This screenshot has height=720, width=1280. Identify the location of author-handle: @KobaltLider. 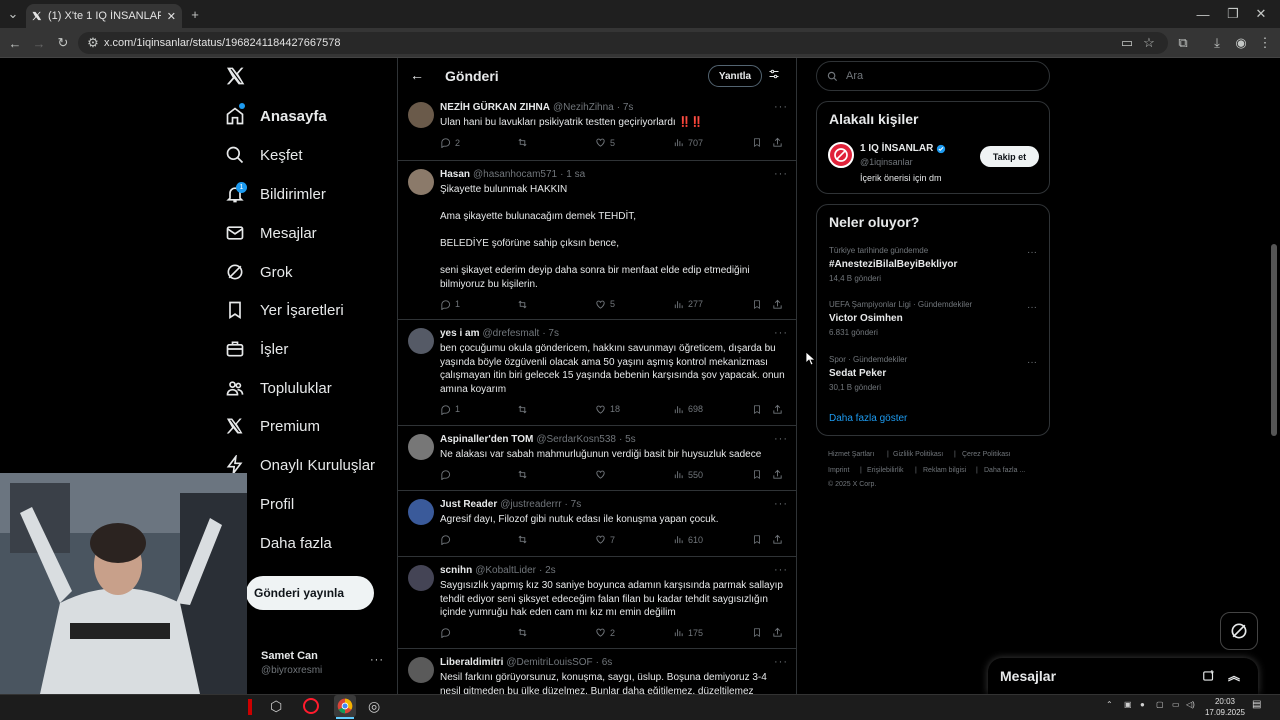
(505, 570).